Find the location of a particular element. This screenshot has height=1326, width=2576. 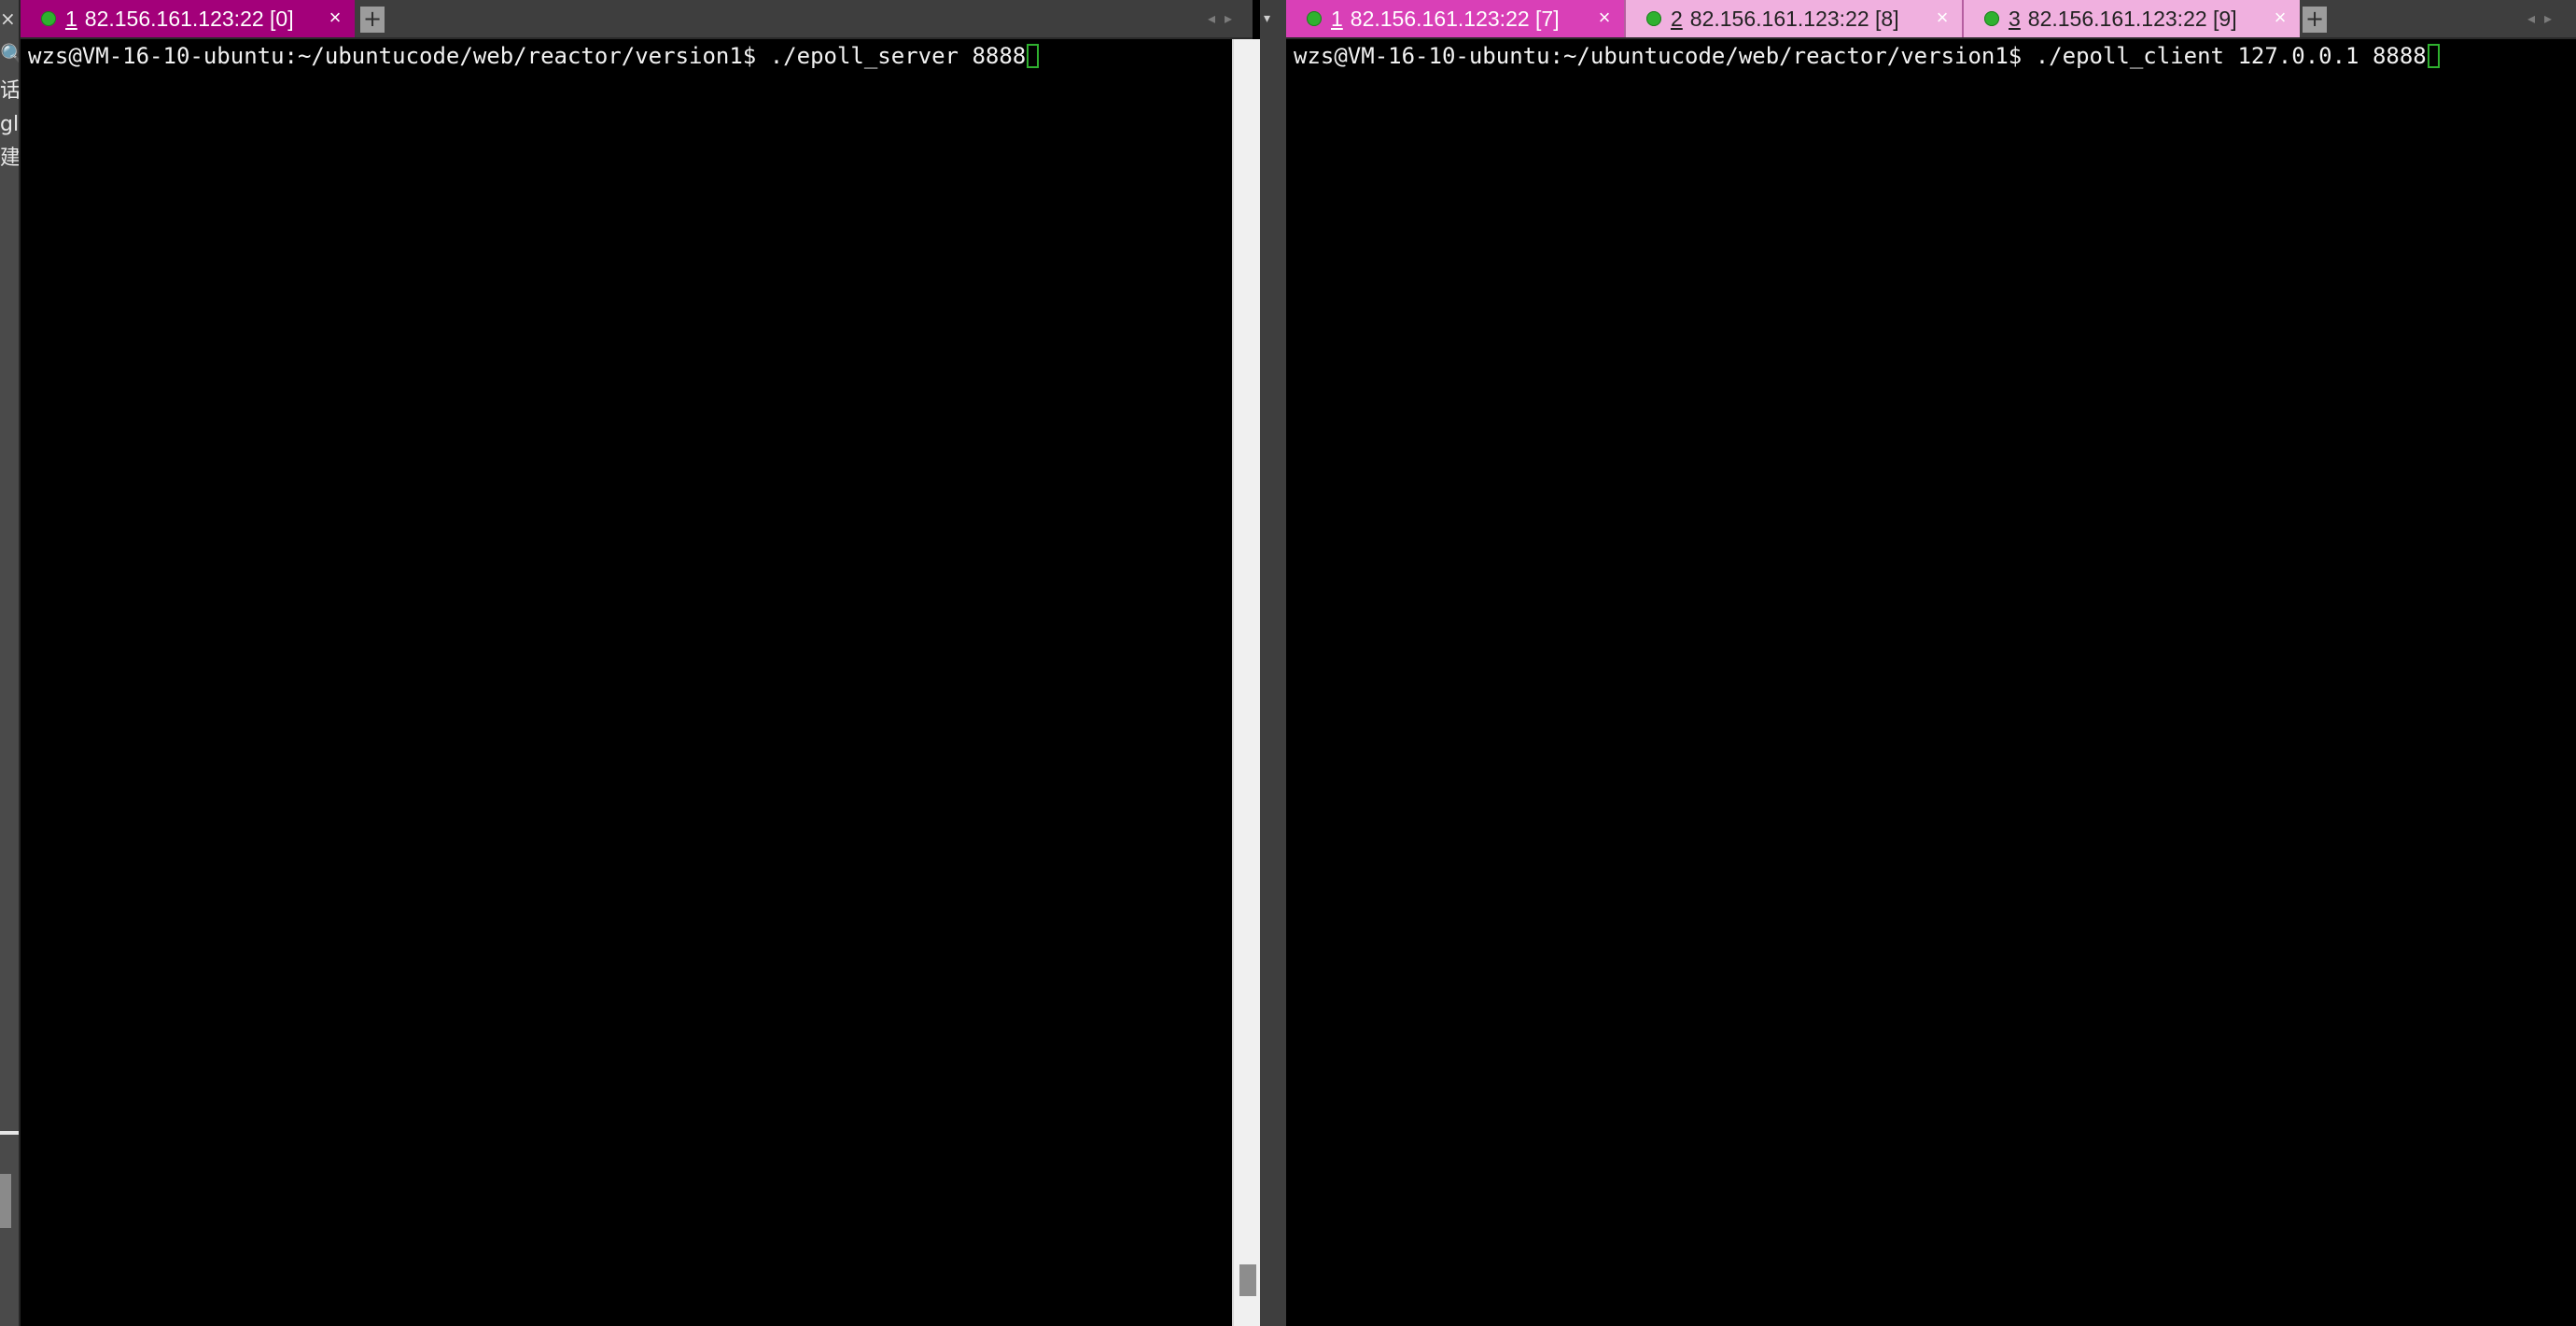

tab-session-left-1: 1 82.156.161.123:22 [0] × is located at coordinates (188, 18).